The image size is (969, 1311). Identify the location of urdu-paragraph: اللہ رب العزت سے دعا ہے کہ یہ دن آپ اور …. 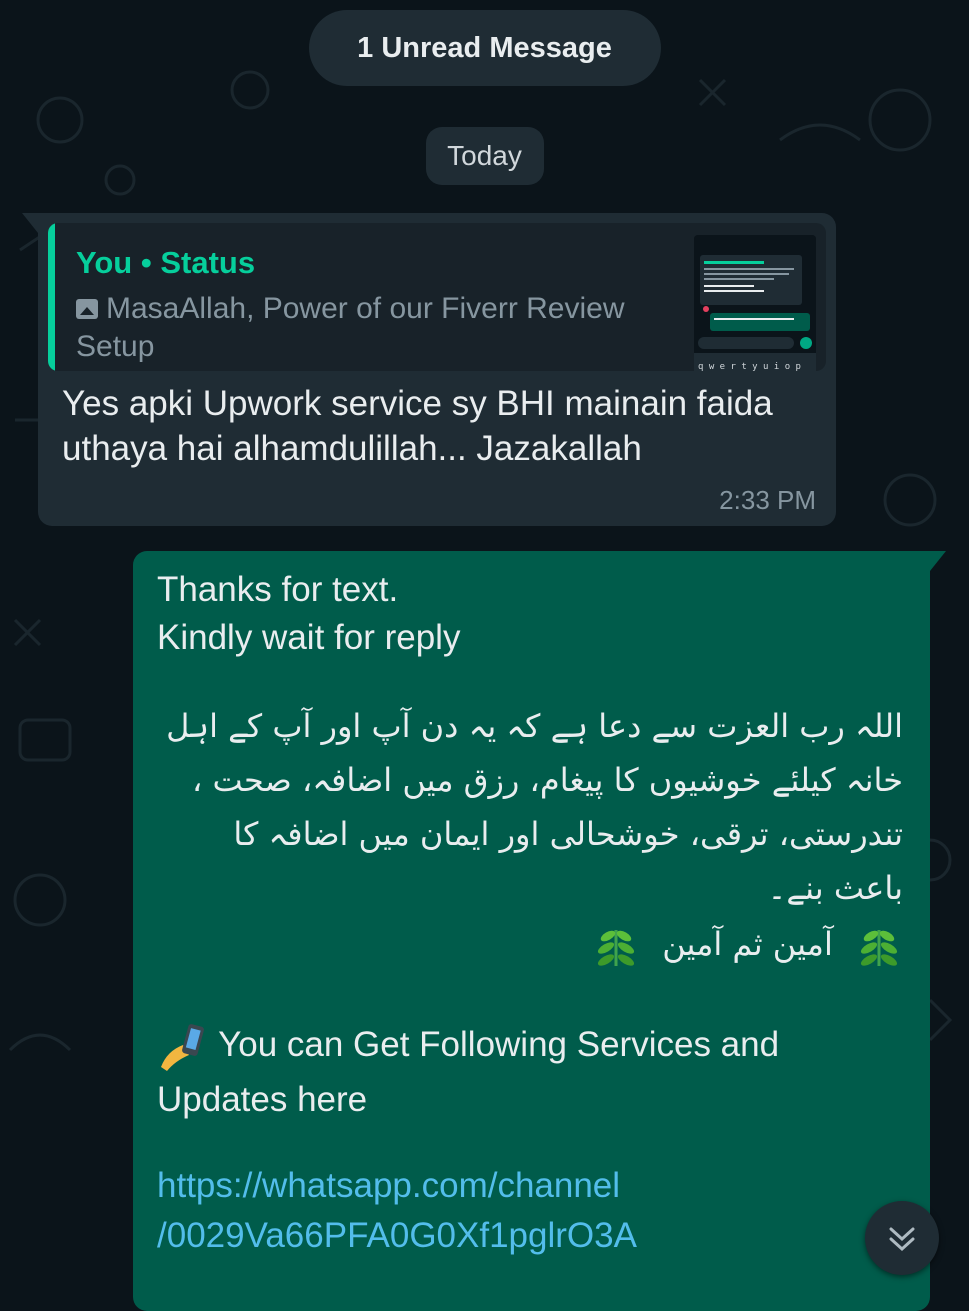
(534, 807).